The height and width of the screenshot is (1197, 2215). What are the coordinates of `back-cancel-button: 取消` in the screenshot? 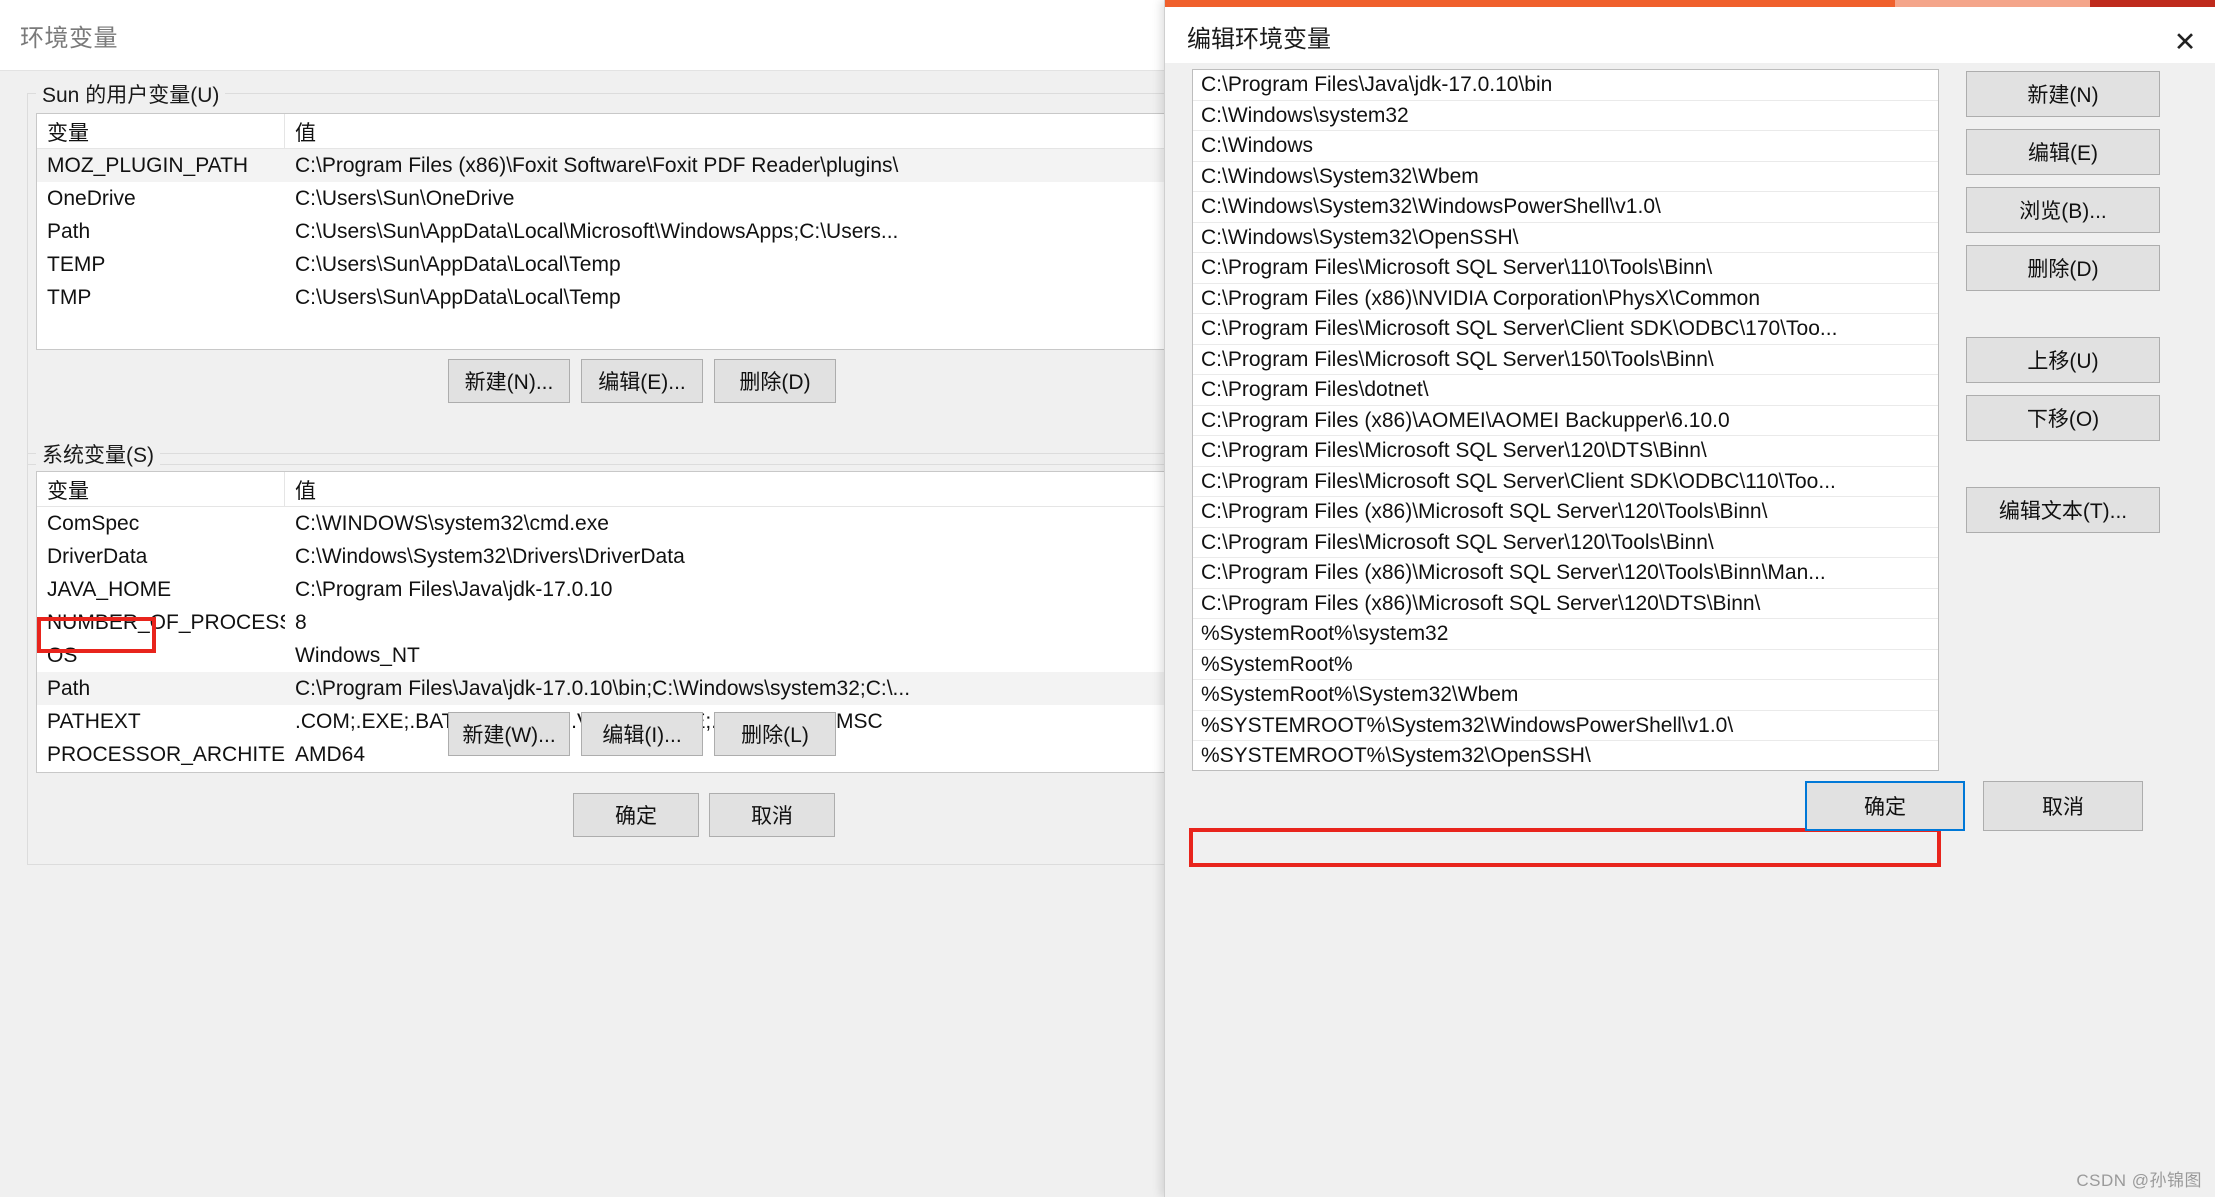 It's located at (772, 815).